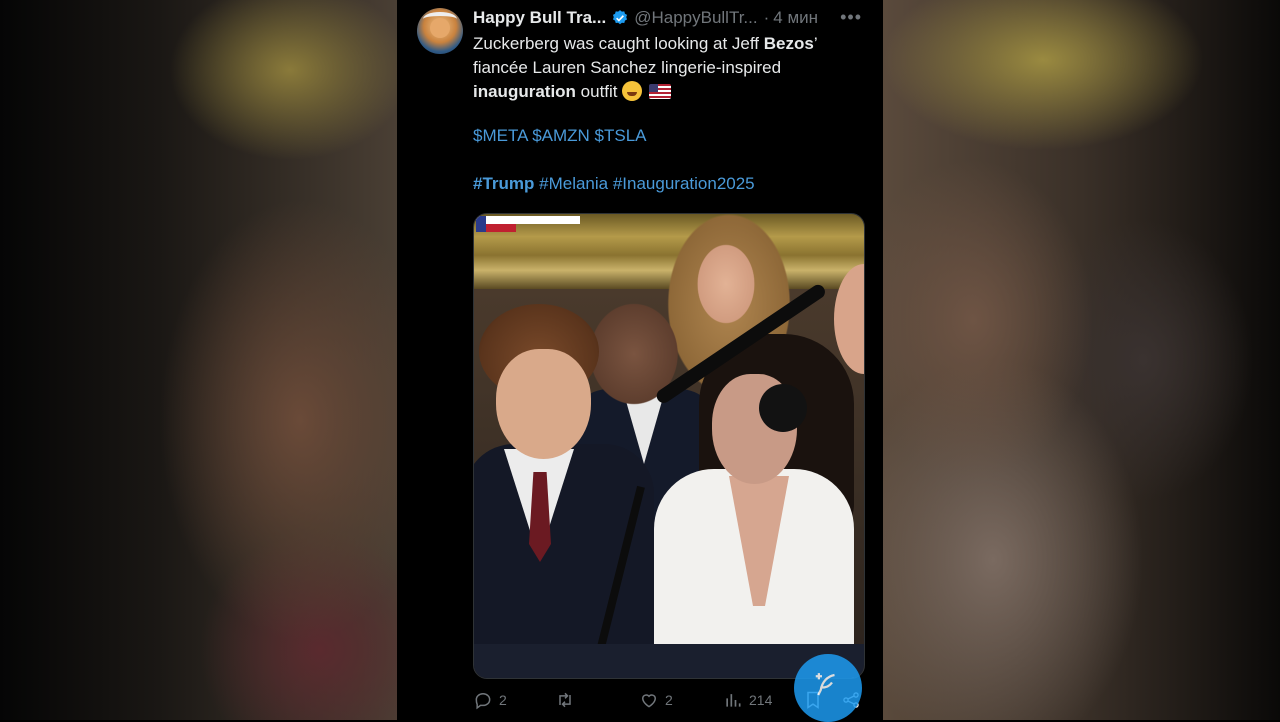 The width and height of the screenshot is (1280, 722). I want to click on laughing-emoji-icon, so click(632, 91).